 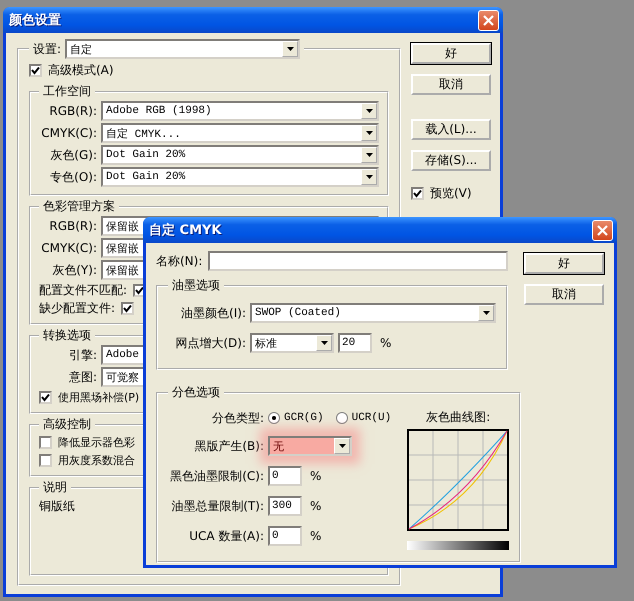 I want to click on group-title: 分色选项, so click(x=196, y=392).